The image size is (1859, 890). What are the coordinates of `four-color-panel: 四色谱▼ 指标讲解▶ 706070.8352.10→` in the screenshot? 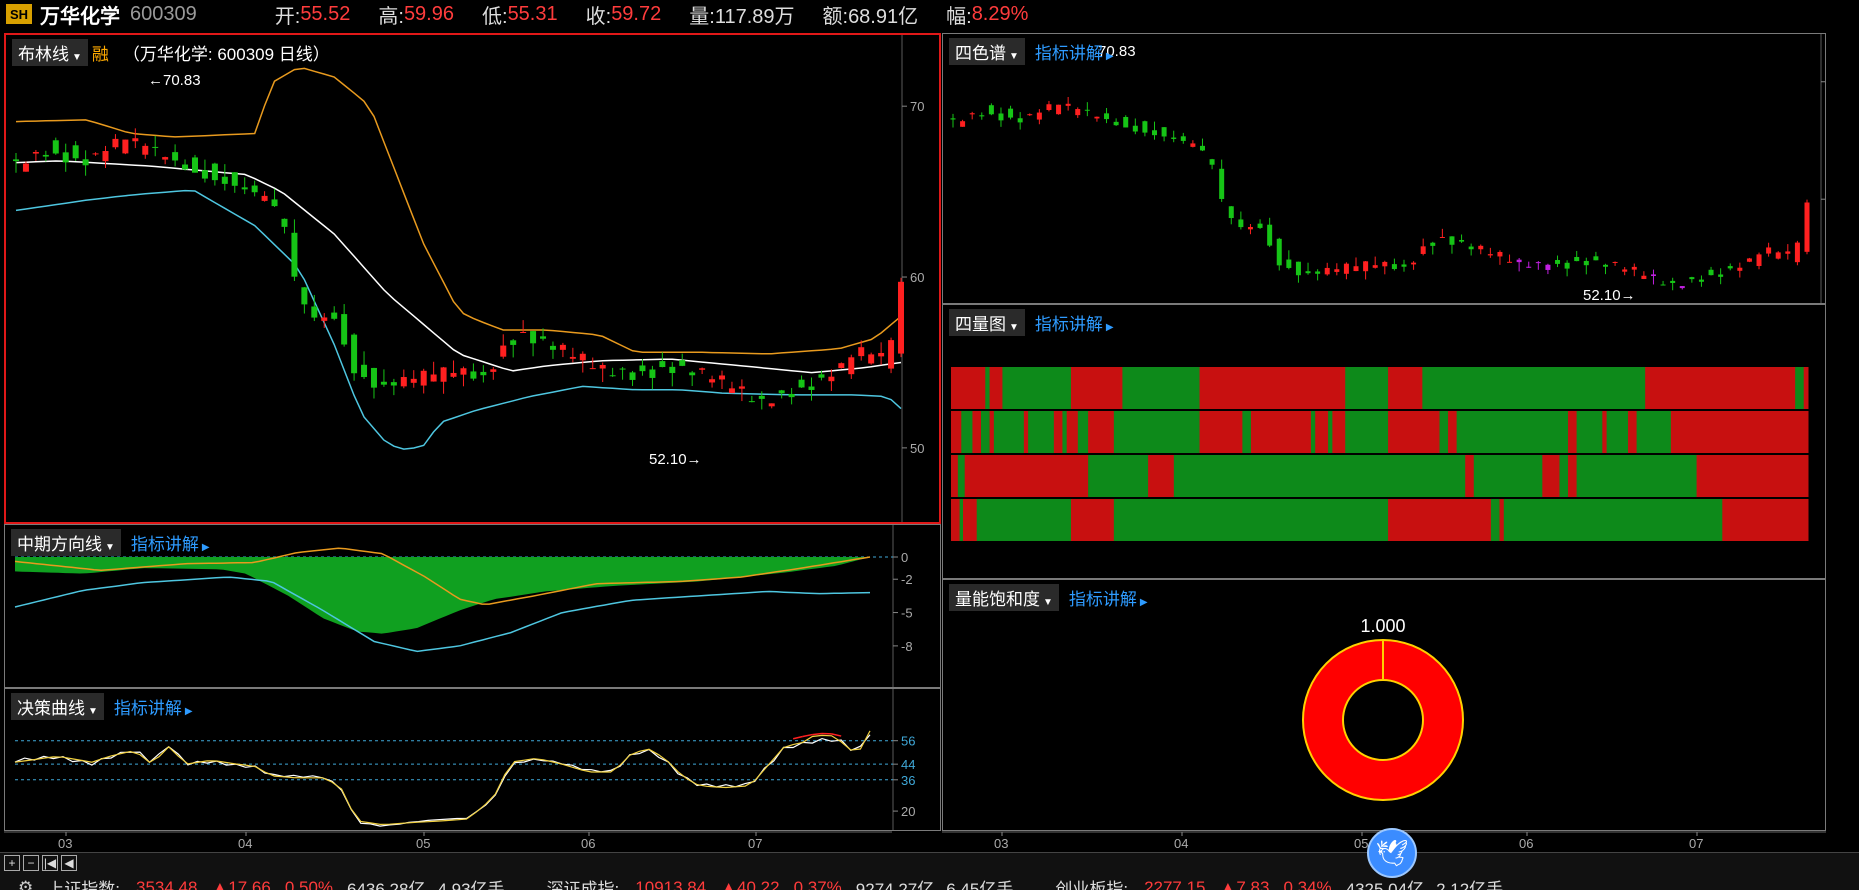 It's located at (1384, 168).